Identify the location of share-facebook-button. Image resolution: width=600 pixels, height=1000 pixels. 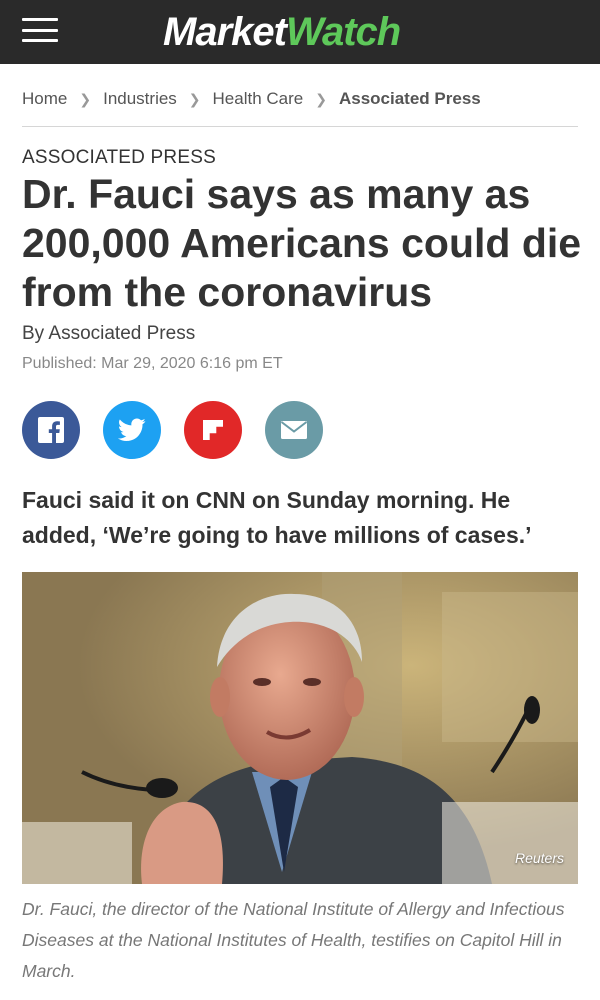
(51, 430).